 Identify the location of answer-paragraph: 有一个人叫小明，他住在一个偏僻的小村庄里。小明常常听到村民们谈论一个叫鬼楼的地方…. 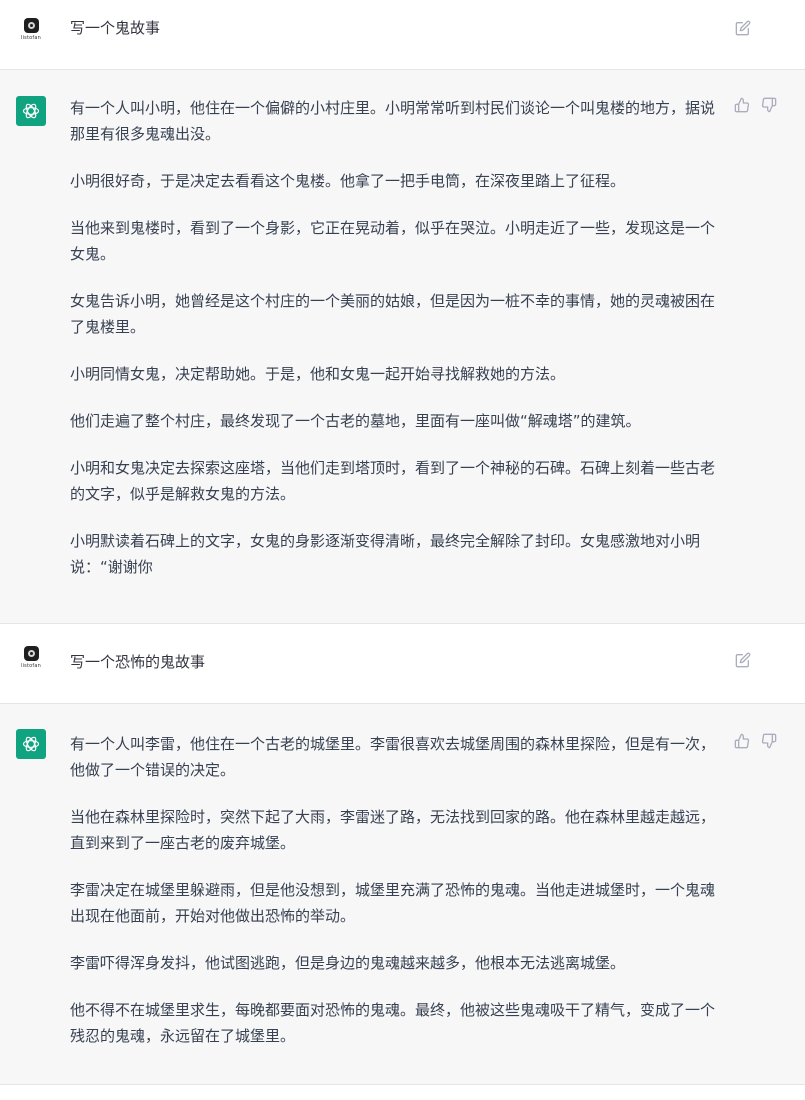
(393, 121).